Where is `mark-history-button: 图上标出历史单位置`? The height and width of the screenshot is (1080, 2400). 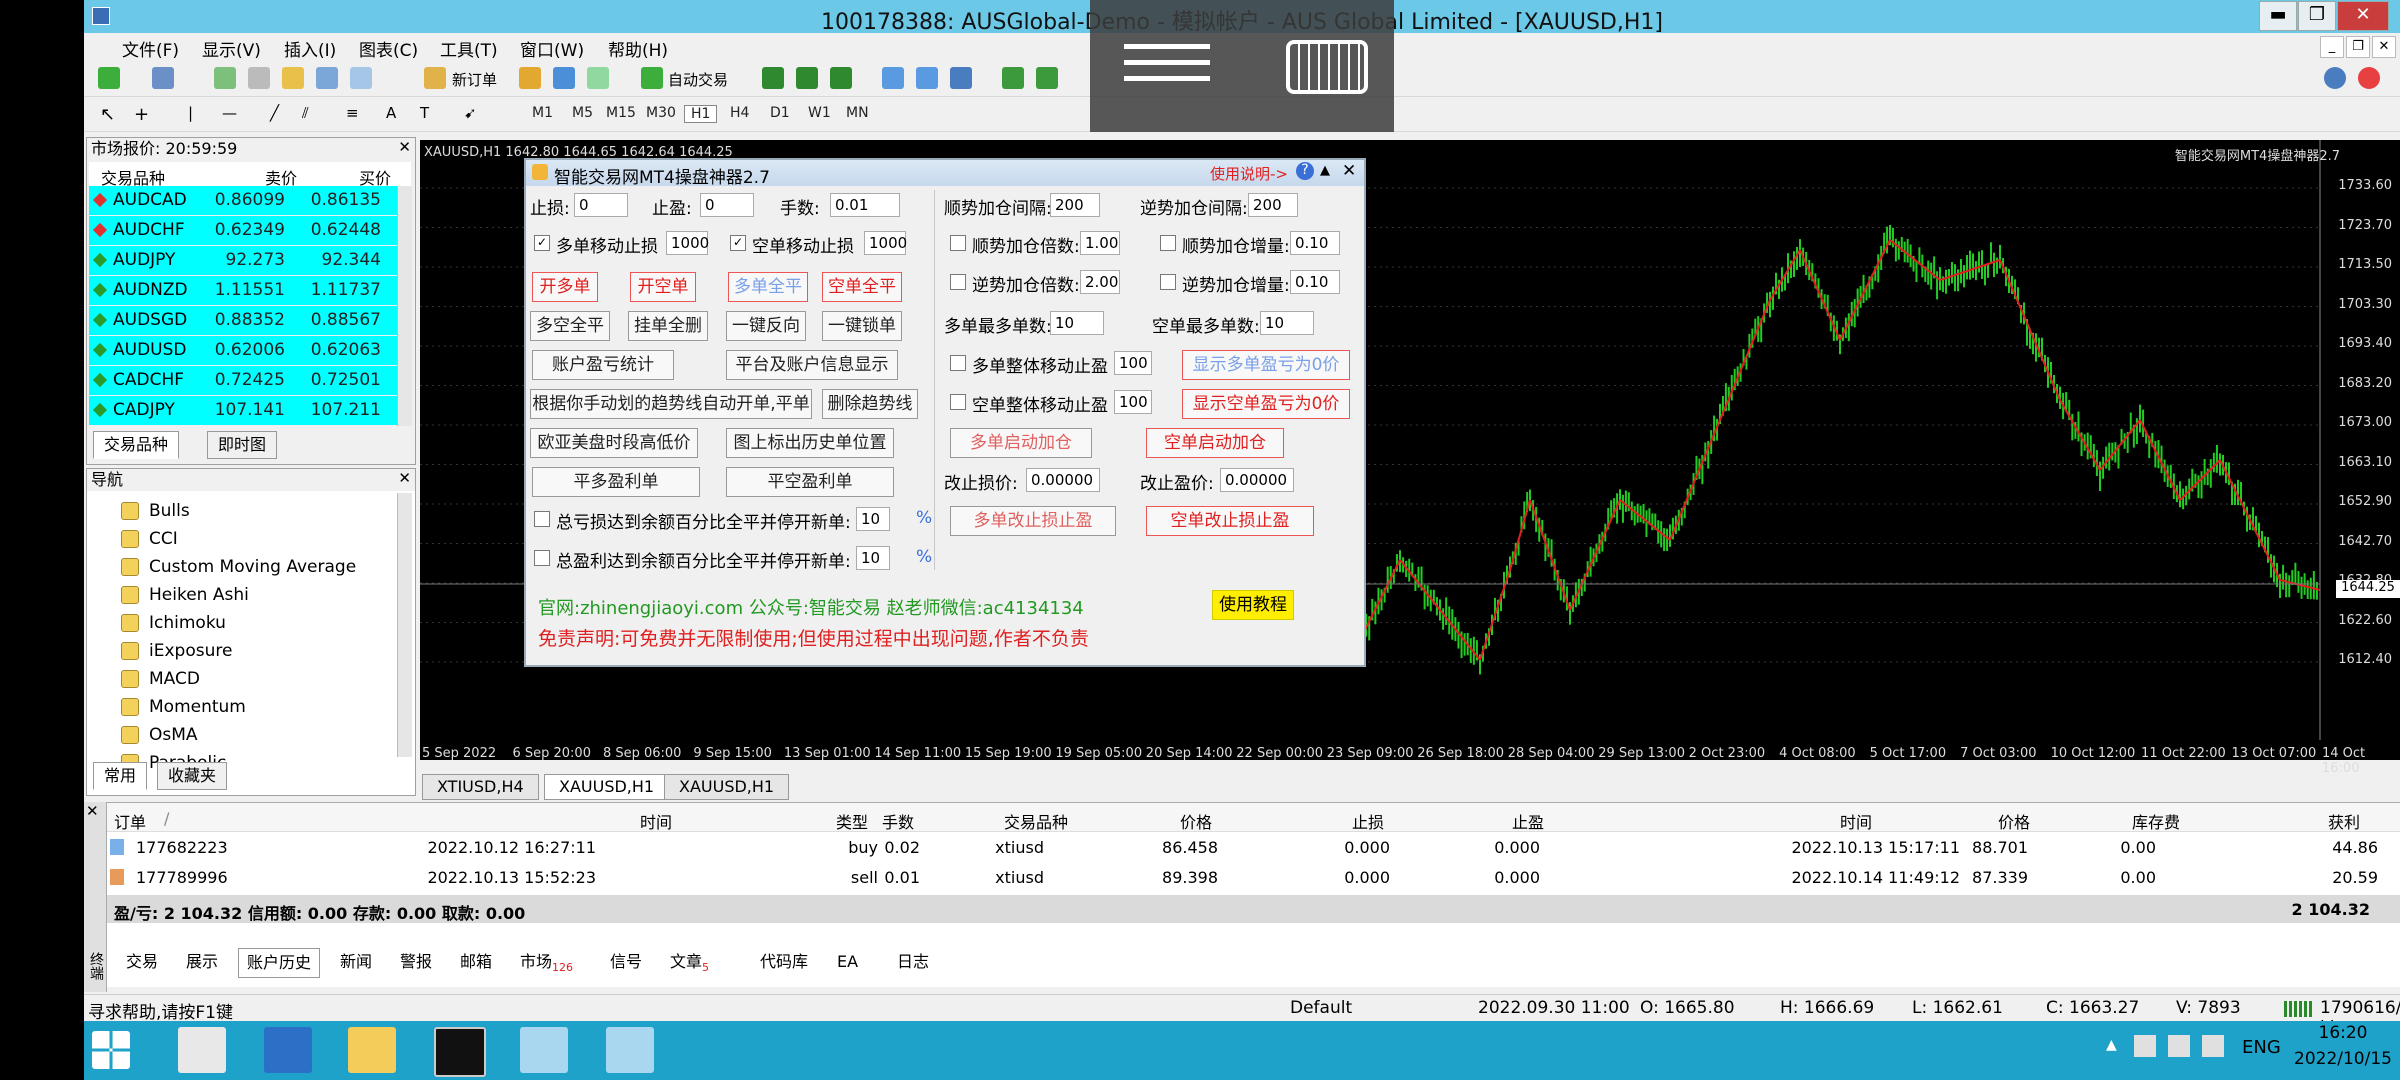
mark-history-button: 图上标出历史单位置 is located at coordinates (810, 443).